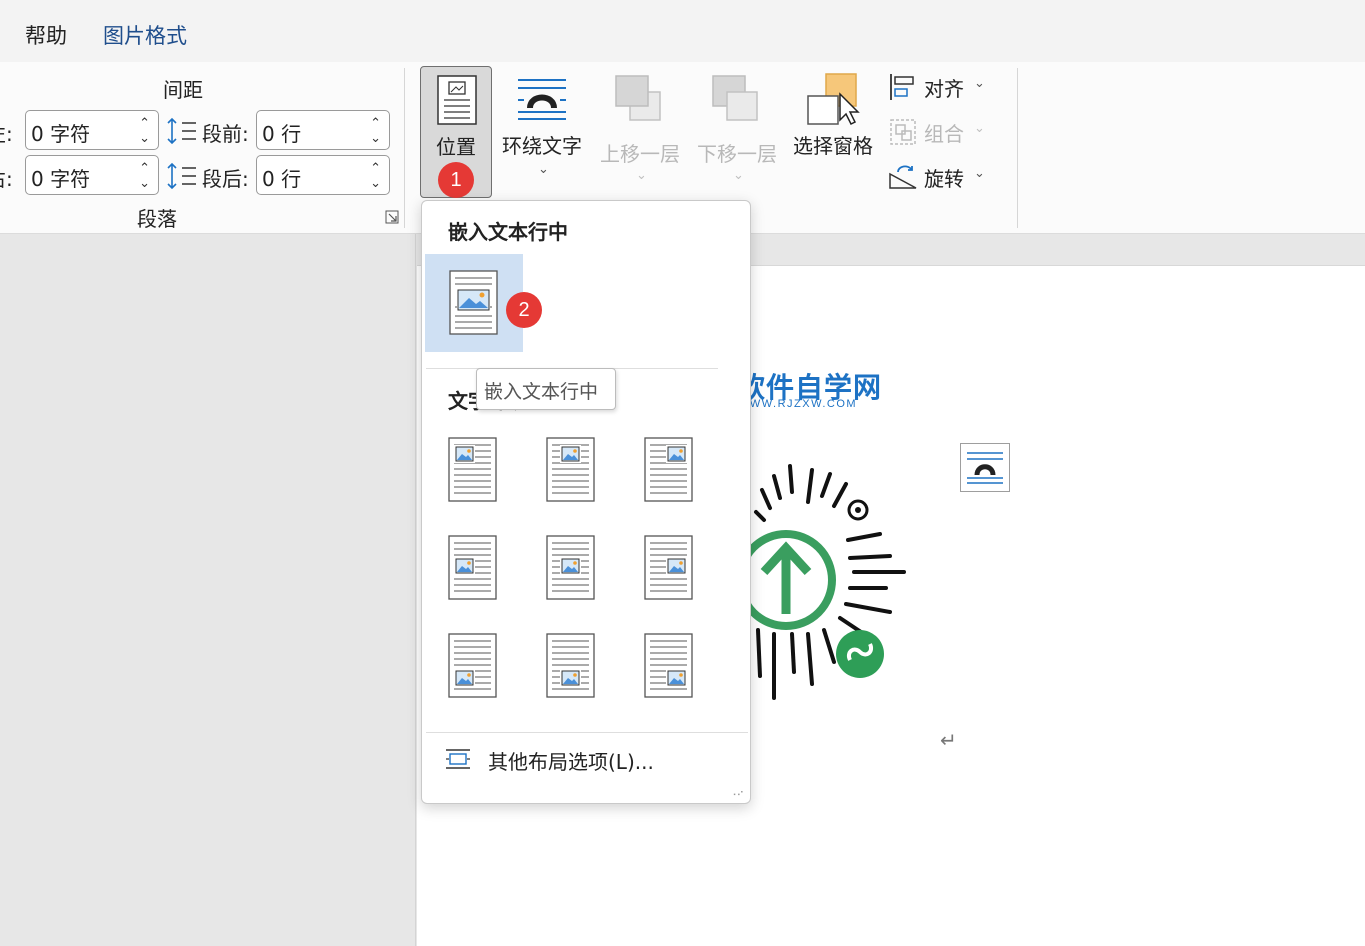  Describe the element at coordinates (6, 179) in the screenshot. I see `right-indent-label: 右:` at that location.